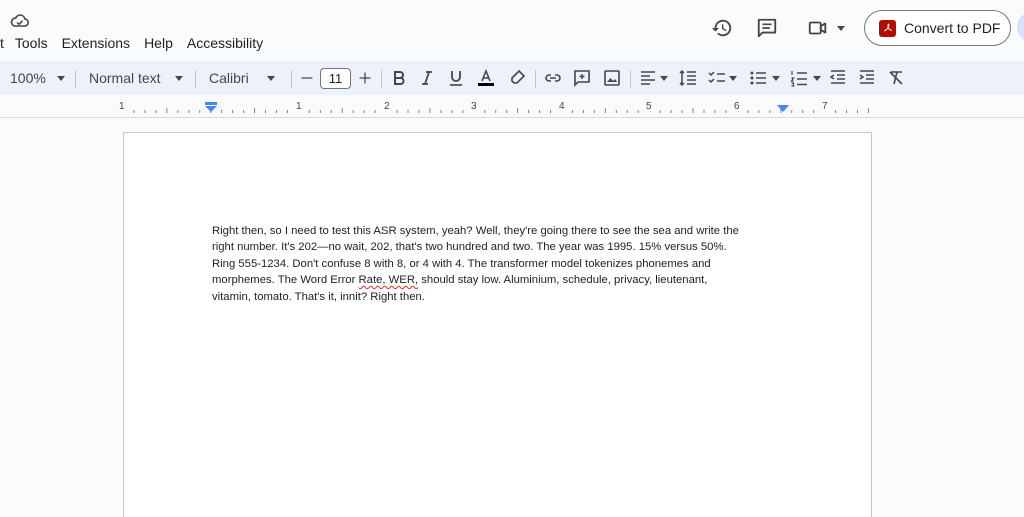  What do you see at coordinates (716, 77) in the screenshot?
I see `checklist-icon` at bounding box center [716, 77].